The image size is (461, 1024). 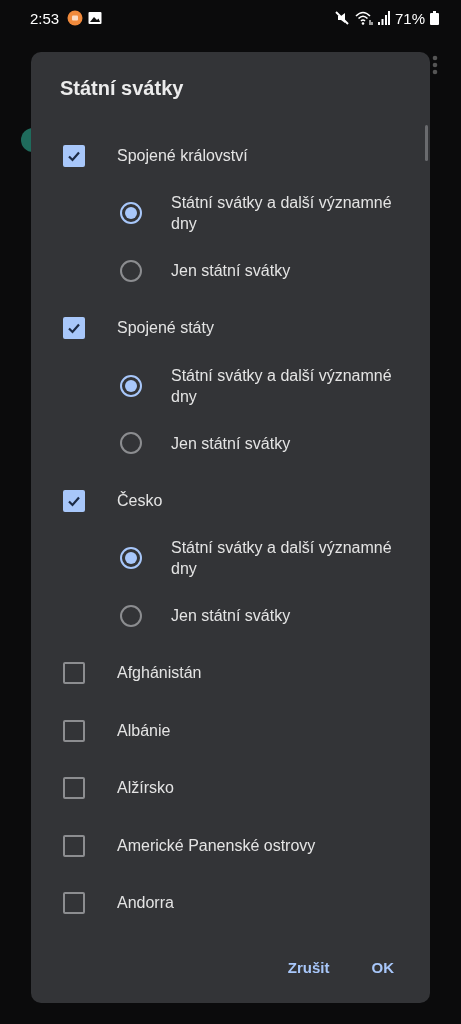 I want to click on status-time: 2:53, so click(x=45, y=18).